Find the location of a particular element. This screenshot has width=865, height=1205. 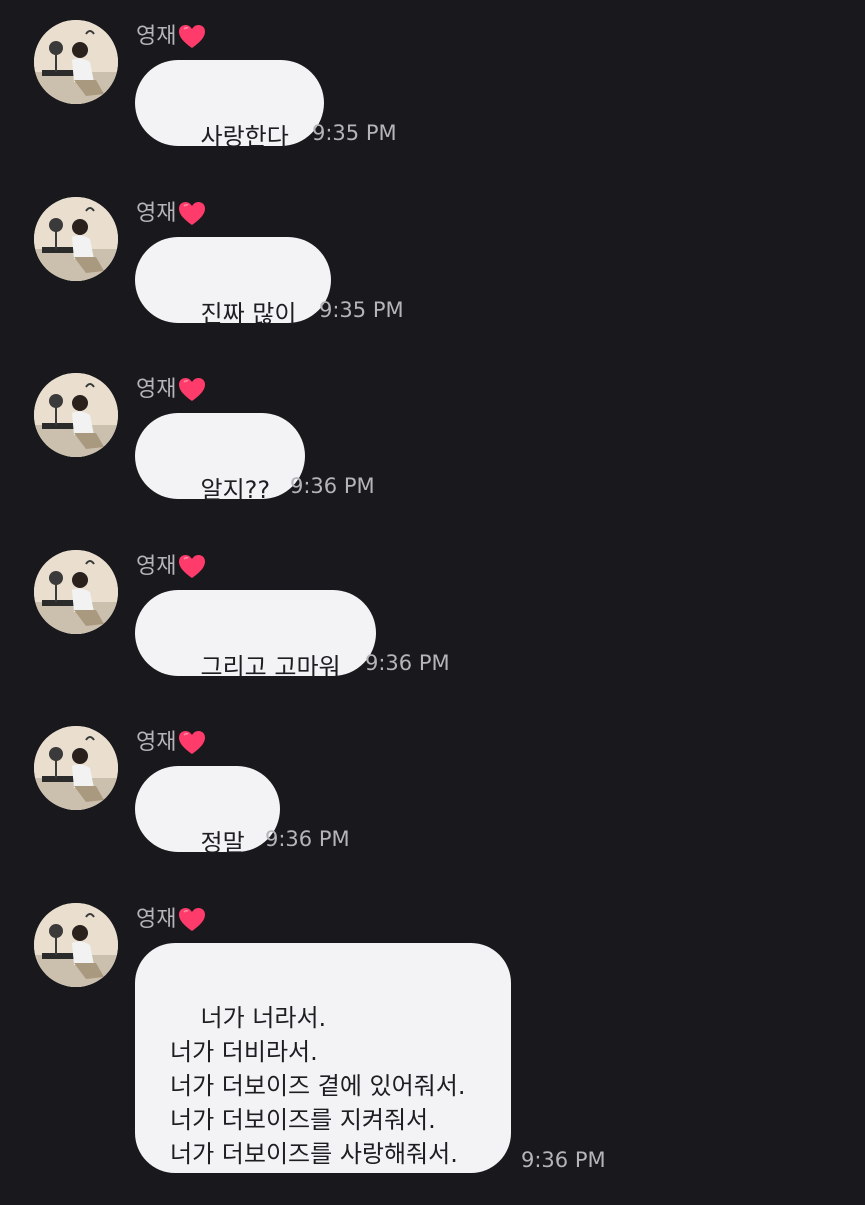

message-bubble: 사랑한다 is located at coordinates (229, 105).